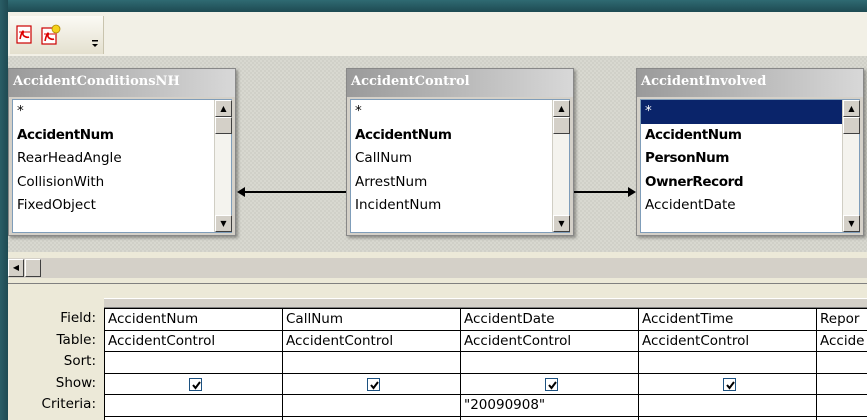 The image size is (867, 420). I want to click on presentation-frame-top, so click(433, 6).